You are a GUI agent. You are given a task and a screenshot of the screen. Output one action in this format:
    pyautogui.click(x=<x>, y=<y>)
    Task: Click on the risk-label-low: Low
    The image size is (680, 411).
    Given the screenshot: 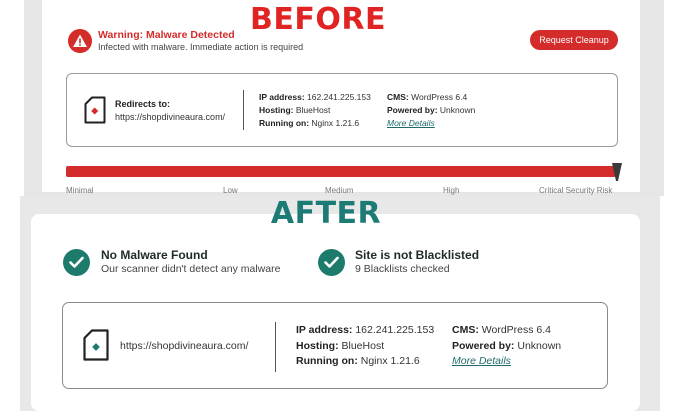 What is the action you would take?
    pyautogui.click(x=230, y=190)
    